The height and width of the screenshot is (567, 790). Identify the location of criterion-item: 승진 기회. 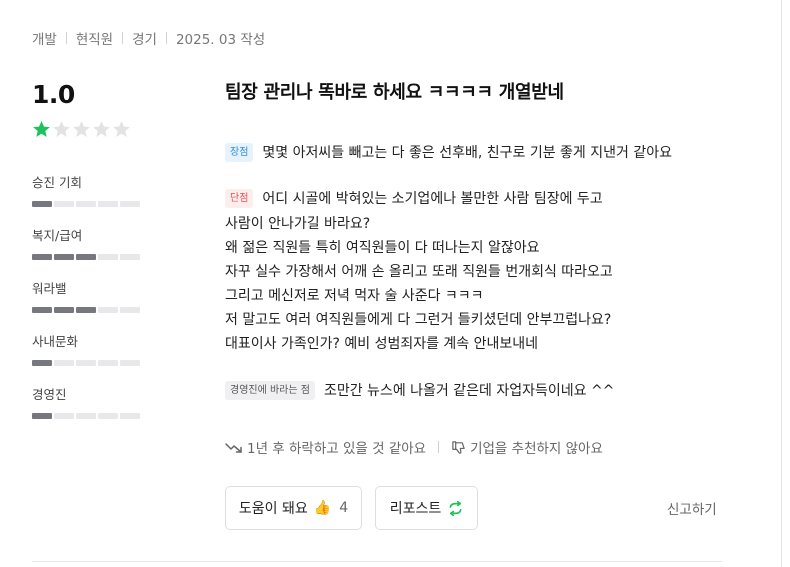
(102, 199).